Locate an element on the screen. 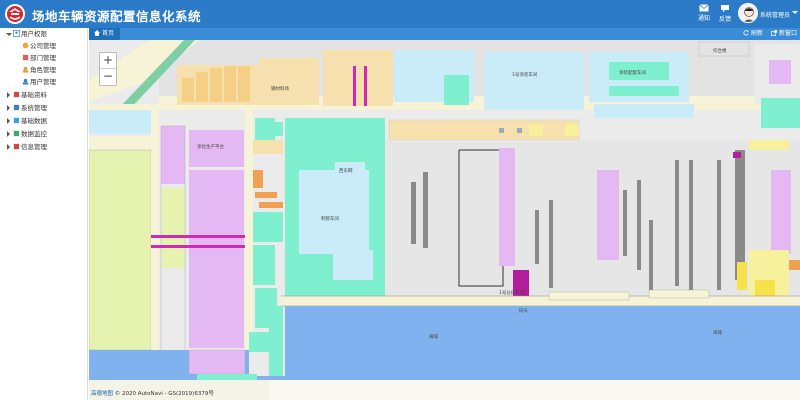 This screenshot has height=400, width=800. amap-logo: 高德地图 is located at coordinates (102, 394).